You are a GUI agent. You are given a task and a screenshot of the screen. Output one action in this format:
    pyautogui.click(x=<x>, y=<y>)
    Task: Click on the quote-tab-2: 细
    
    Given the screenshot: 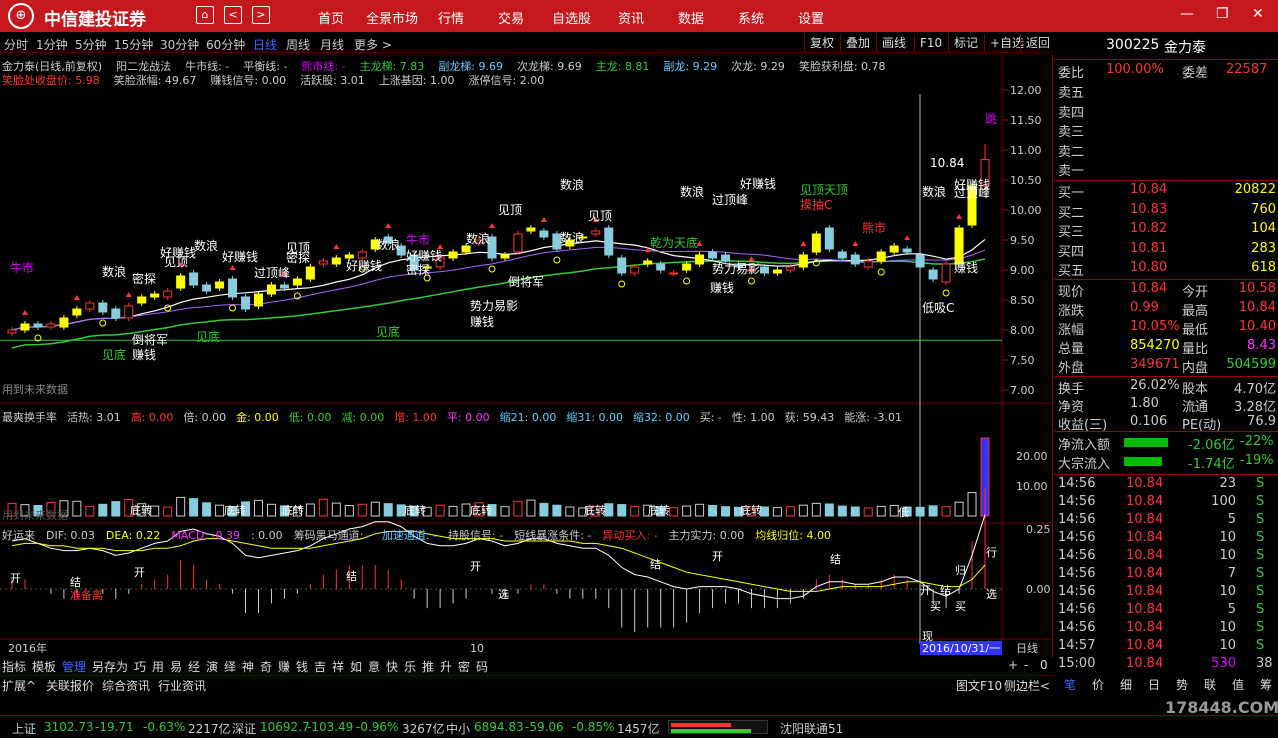 What is the action you would take?
    pyautogui.click(x=1126, y=684)
    